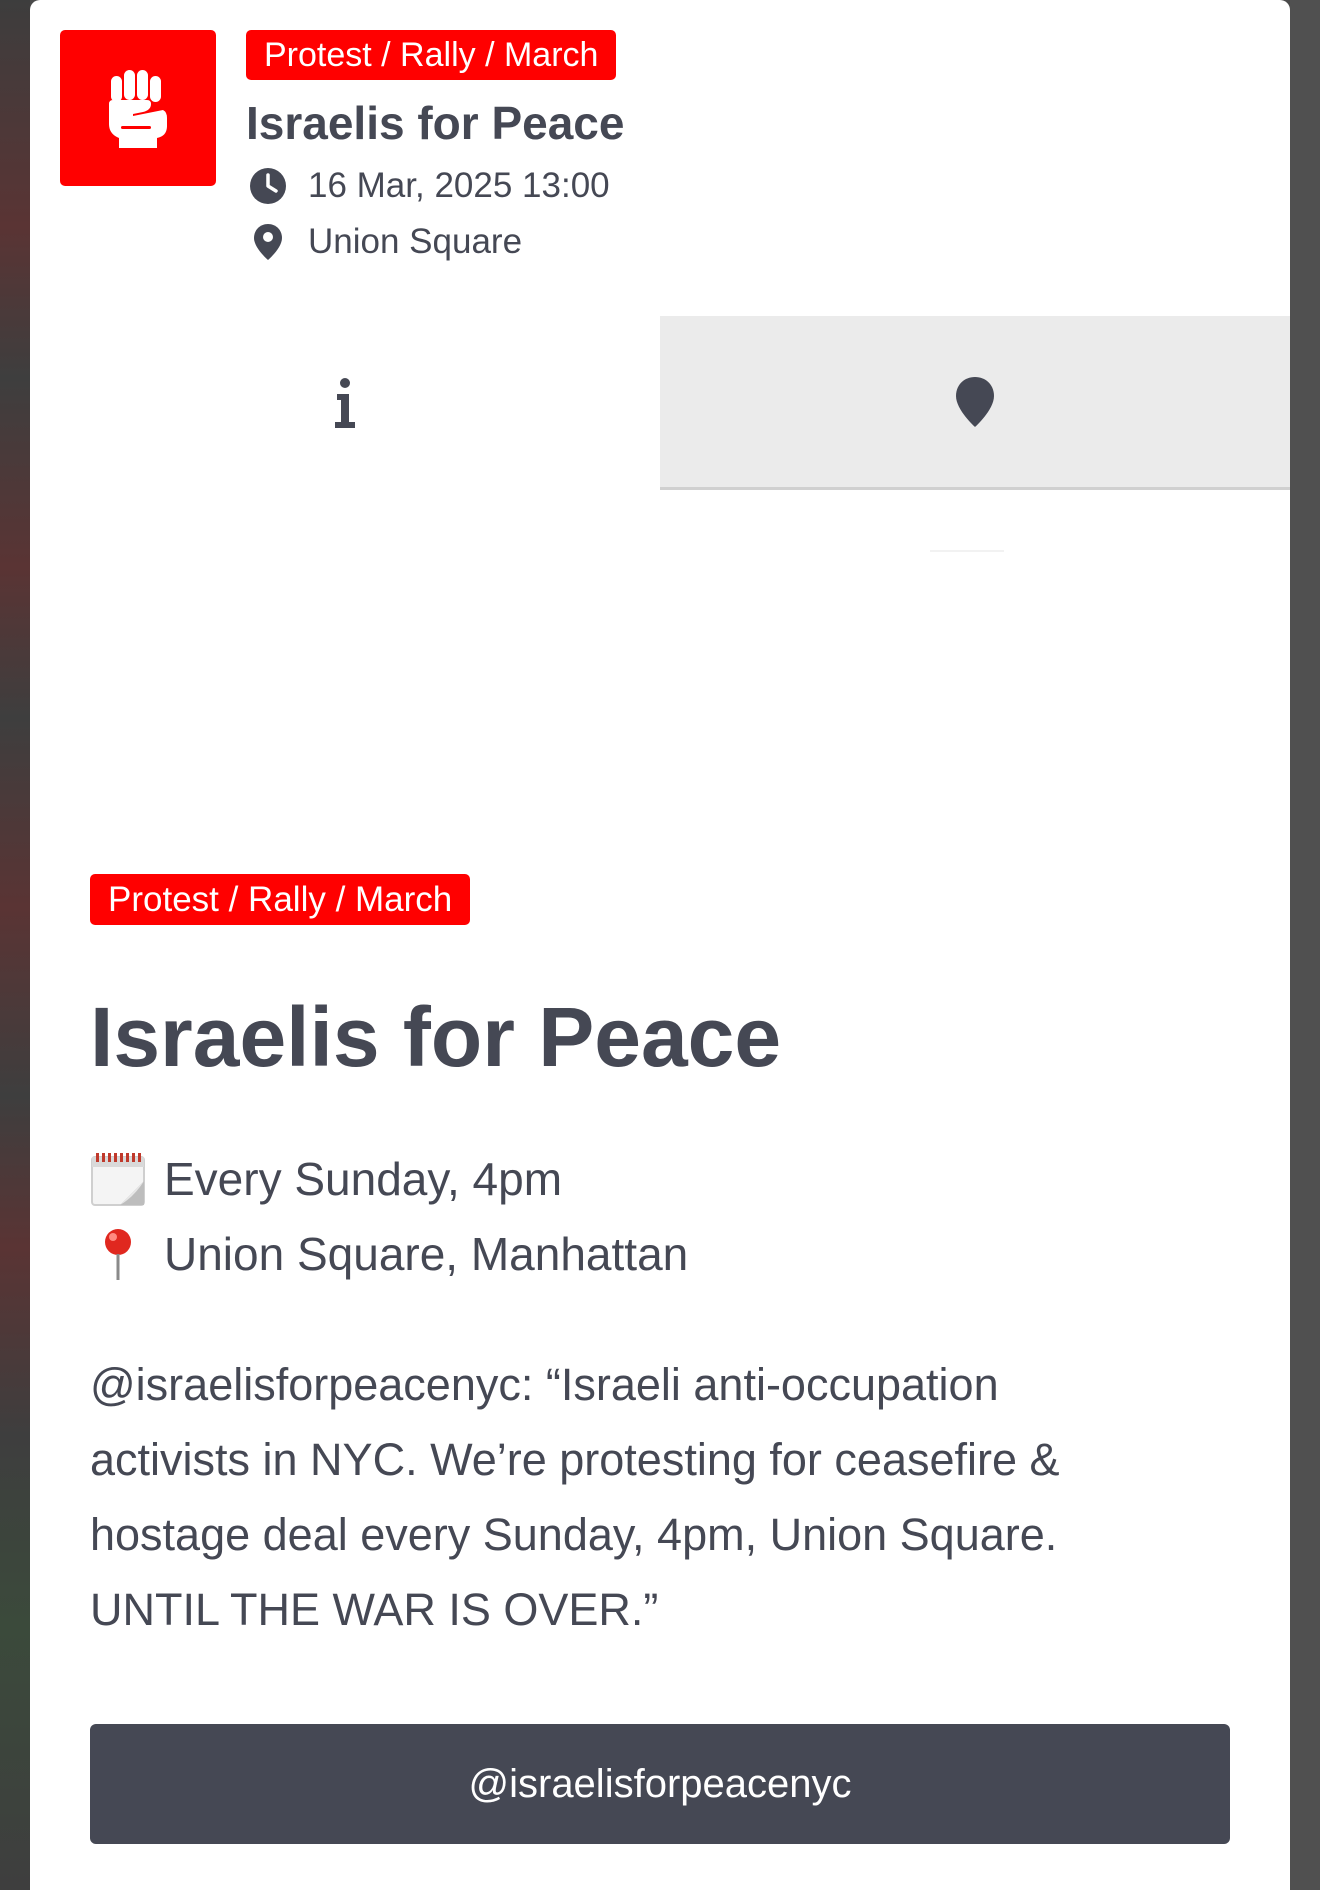  Describe the element at coordinates (118, 1179) in the screenshot. I see `calendar-emoji` at that location.